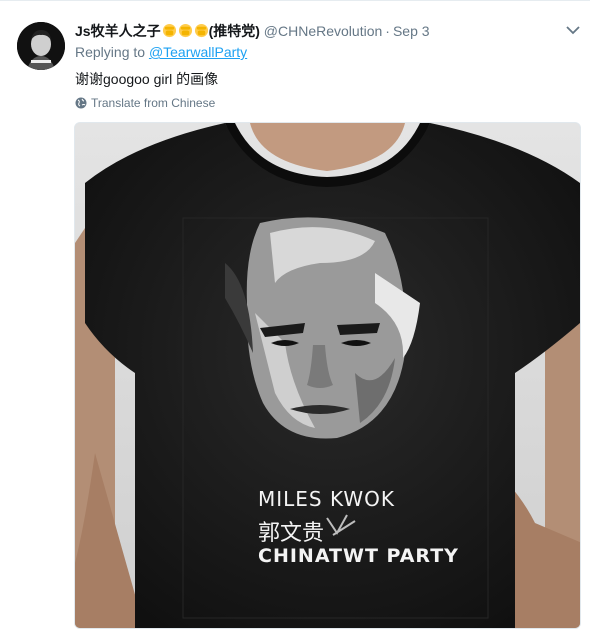  Describe the element at coordinates (234, 31) in the screenshot. I see `party-label: (推特党)` at that location.